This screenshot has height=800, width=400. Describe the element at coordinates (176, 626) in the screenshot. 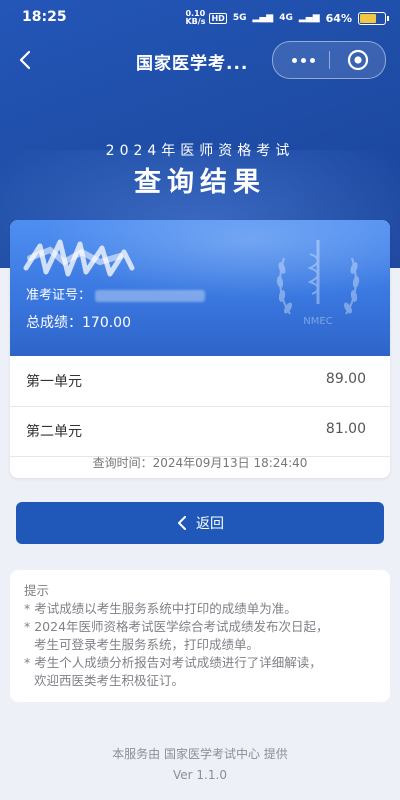

I see `tip-line: * 2024年医师资格考试医学综合考试成绩发布次日起，` at that location.